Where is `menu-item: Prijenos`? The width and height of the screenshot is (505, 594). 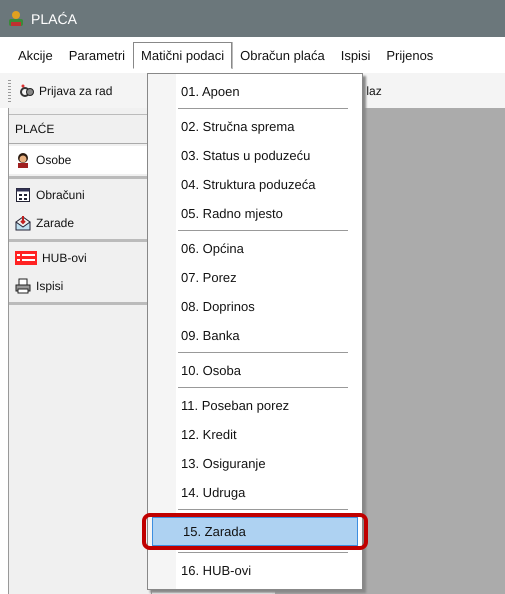 menu-item: Prijenos is located at coordinates (410, 55).